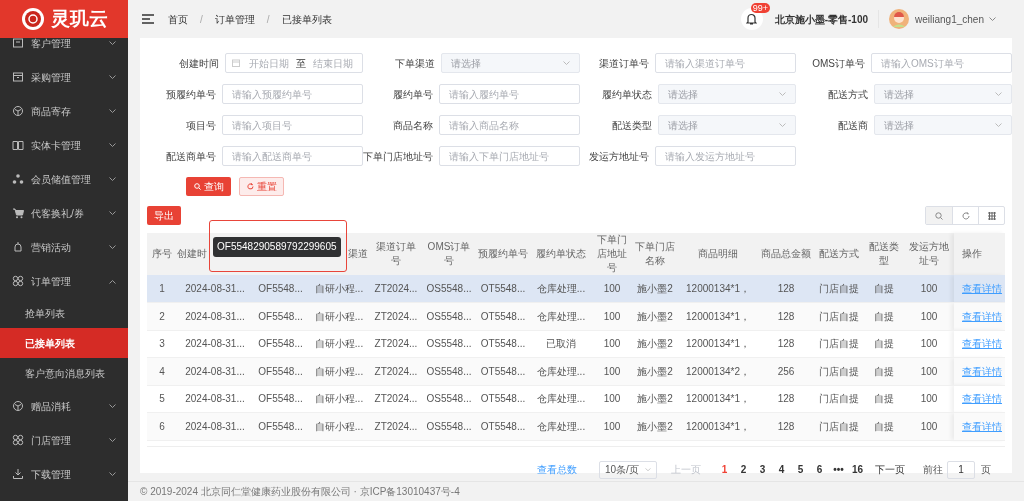  I want to click on breadcrumb-item: 订单管理, so click(234, 19).